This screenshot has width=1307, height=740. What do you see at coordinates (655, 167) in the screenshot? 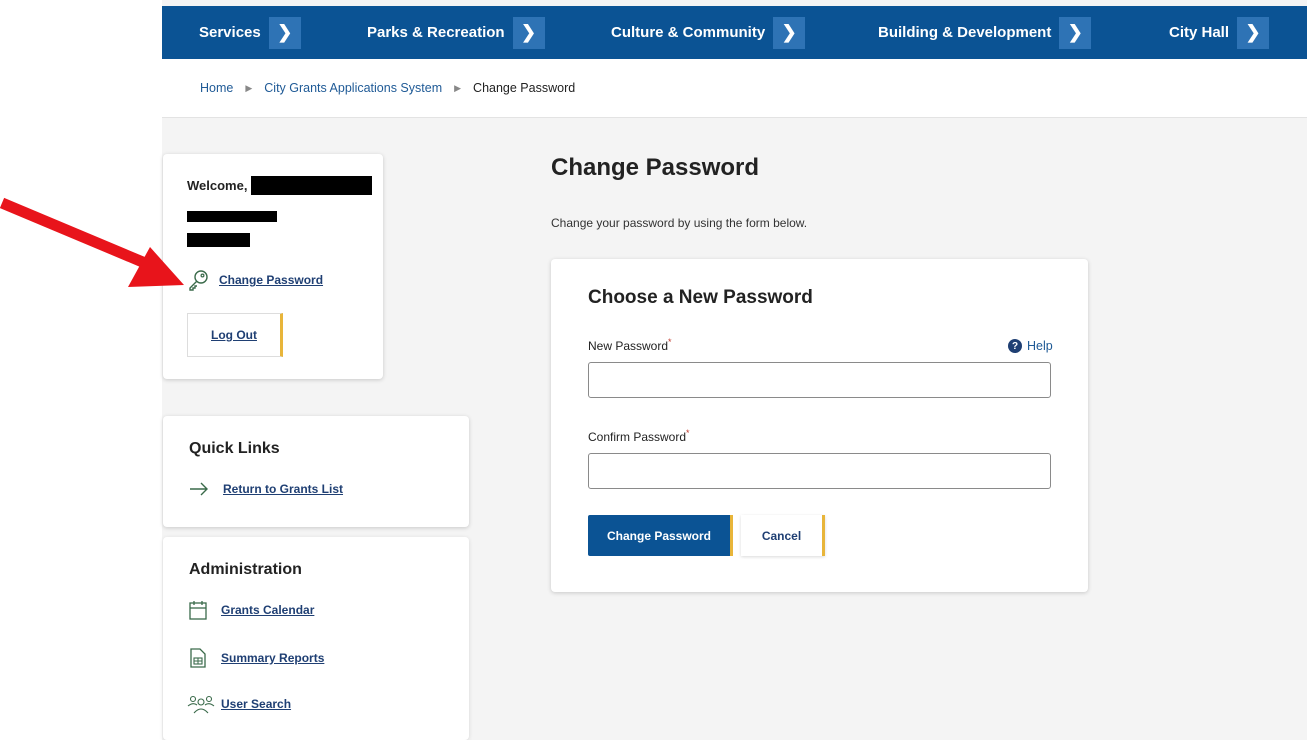
I see `page-title: Change Password` at bounding box center [655, 167].